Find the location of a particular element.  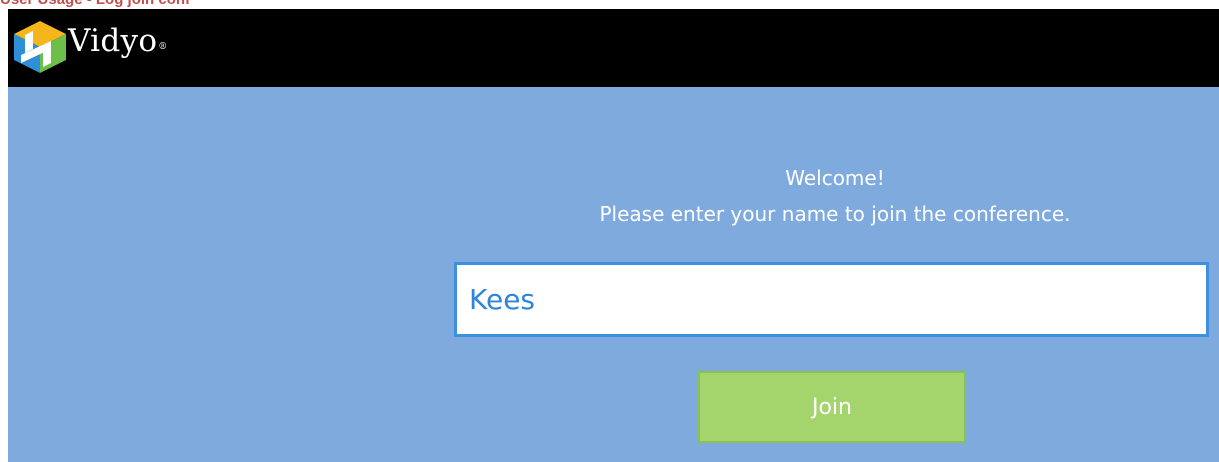

trademark-symbol: ® is located at coordinates (163, 47).